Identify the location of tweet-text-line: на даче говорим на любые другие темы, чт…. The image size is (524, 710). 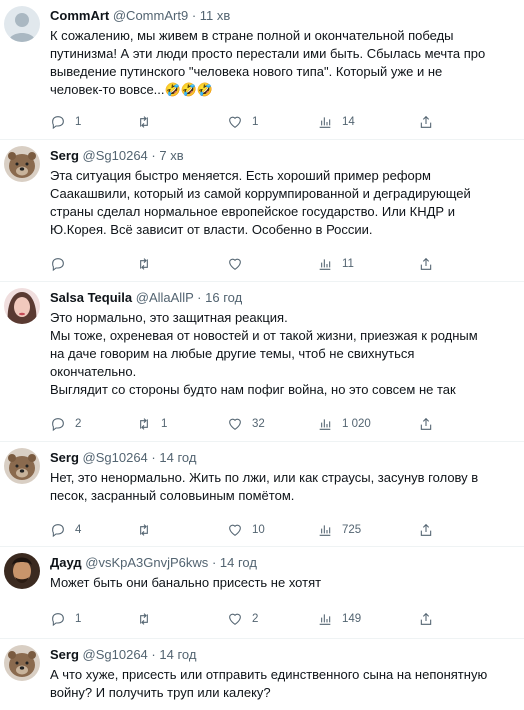
(232, 353).